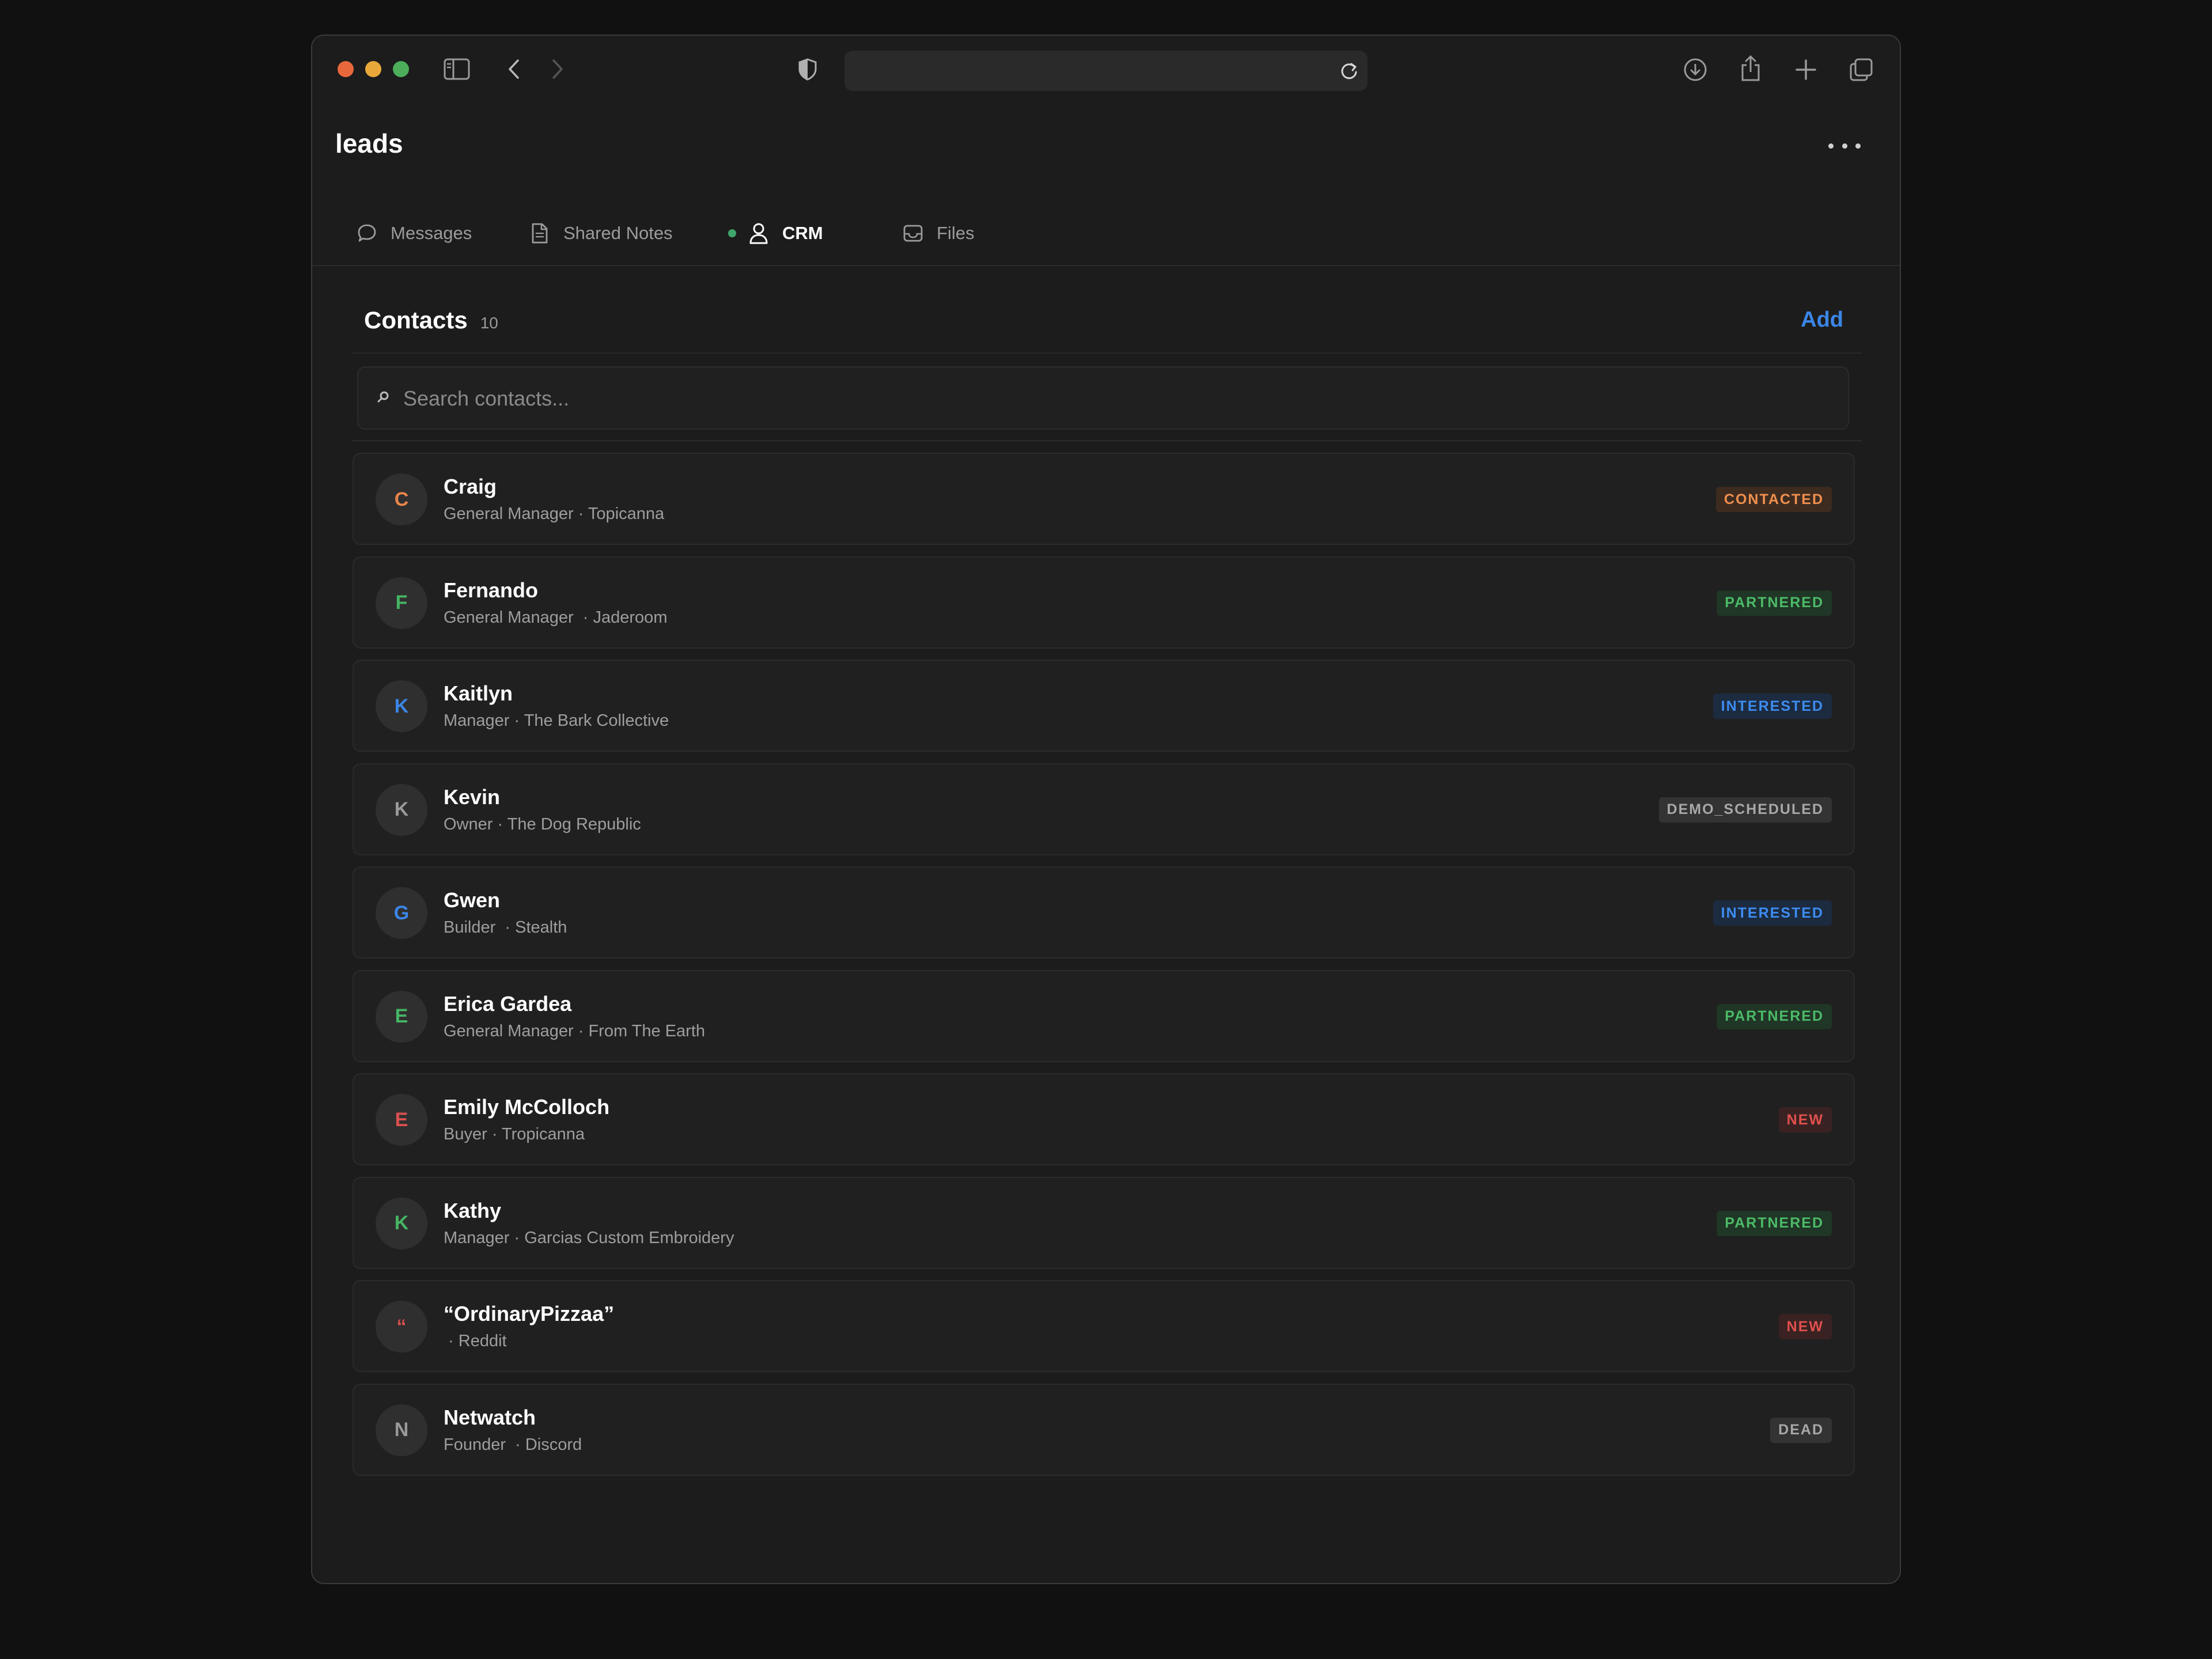  I want to click on person-icon, so click(759, 233).